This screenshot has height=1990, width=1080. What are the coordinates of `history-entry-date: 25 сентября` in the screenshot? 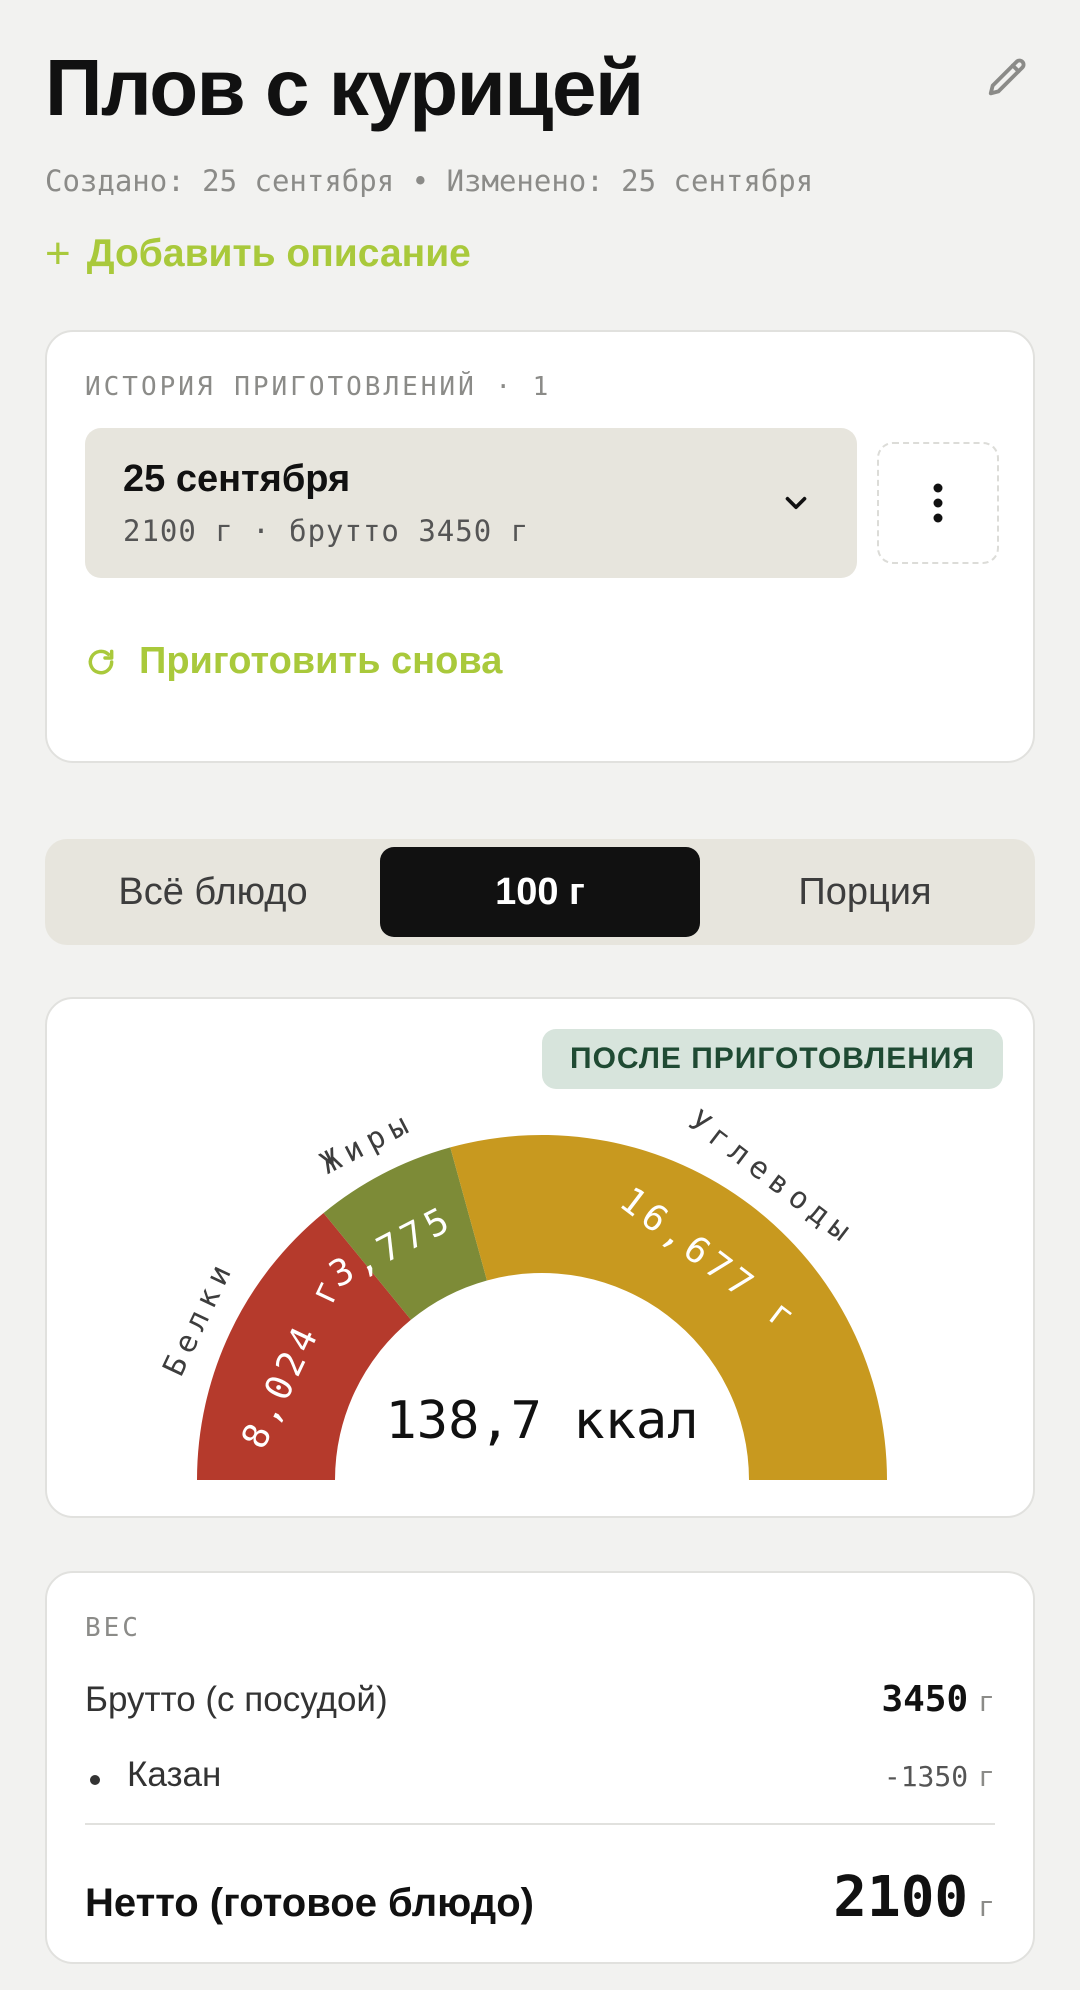 It's located at (237, 479).